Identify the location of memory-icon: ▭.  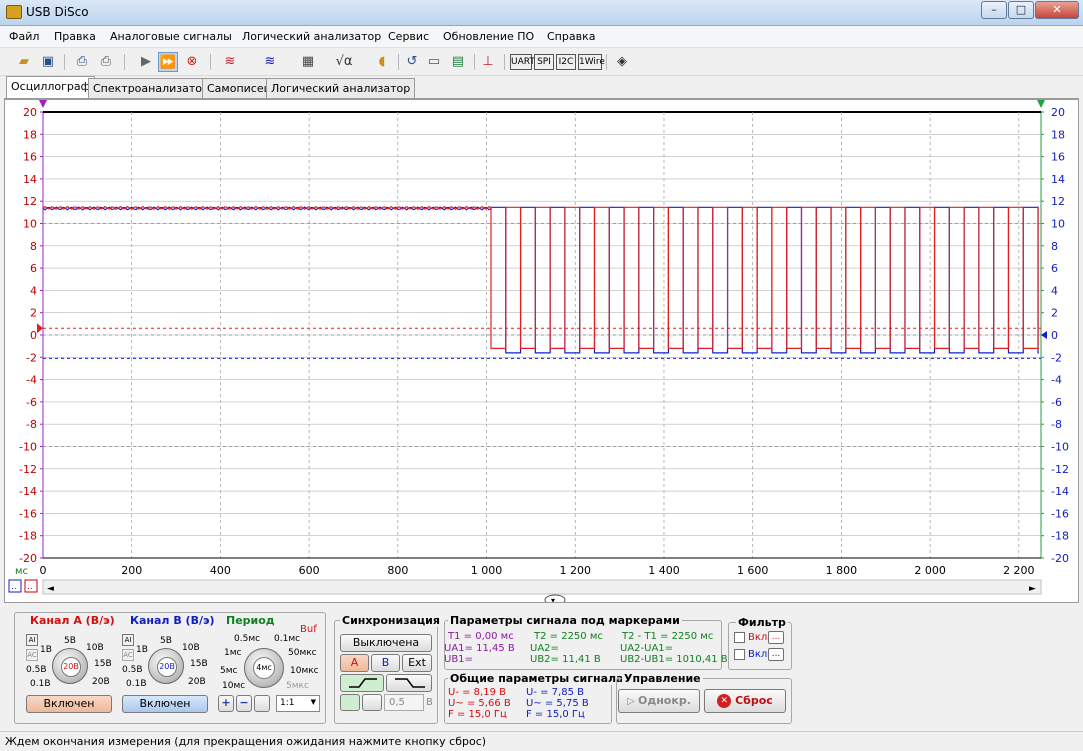
(434, 62).